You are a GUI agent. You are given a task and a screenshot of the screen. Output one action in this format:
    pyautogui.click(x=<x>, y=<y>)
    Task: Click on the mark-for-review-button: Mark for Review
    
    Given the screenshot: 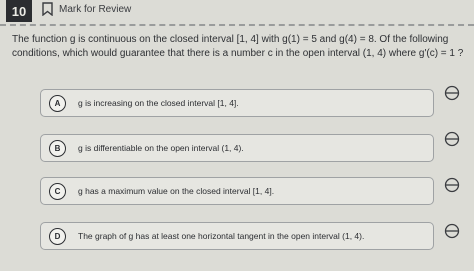 What is the action you would take?
    pyautogui.click(x=86, y=9)
    